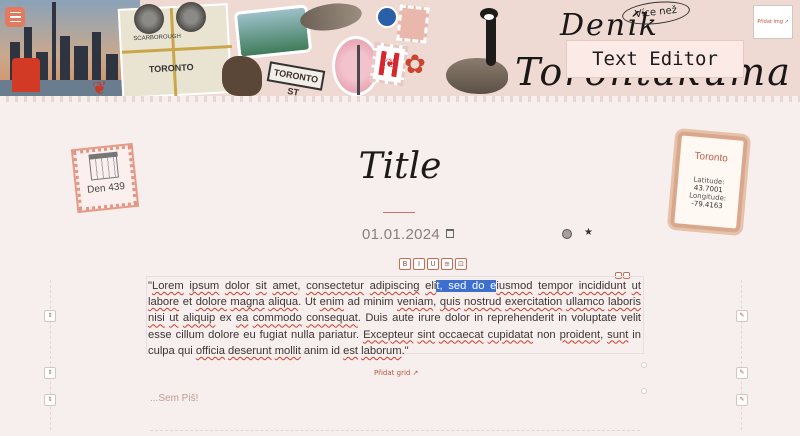 The image size is (800, 436). What do you see at coordinates (400, 99) in the screenshot?
I see `torn-edge` at bounding box center [400, 99].